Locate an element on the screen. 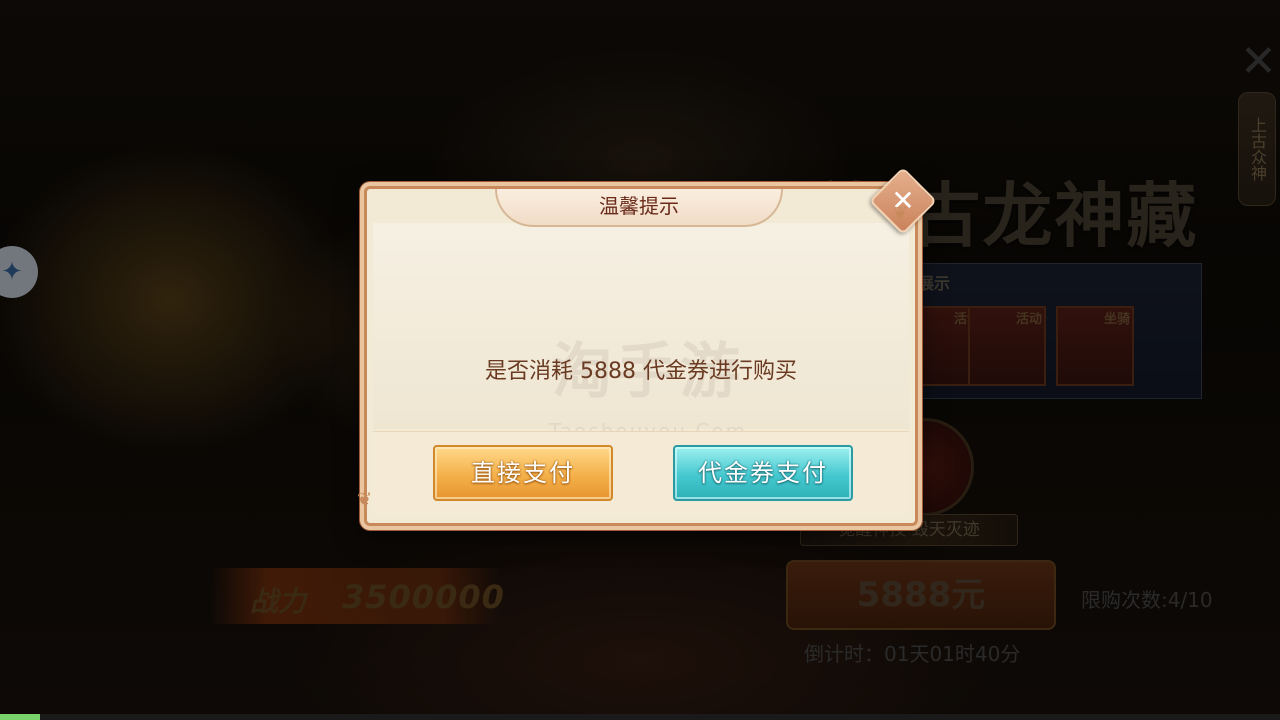  direct-pay-button: 直接支付 is located at coordinates (523, 473).